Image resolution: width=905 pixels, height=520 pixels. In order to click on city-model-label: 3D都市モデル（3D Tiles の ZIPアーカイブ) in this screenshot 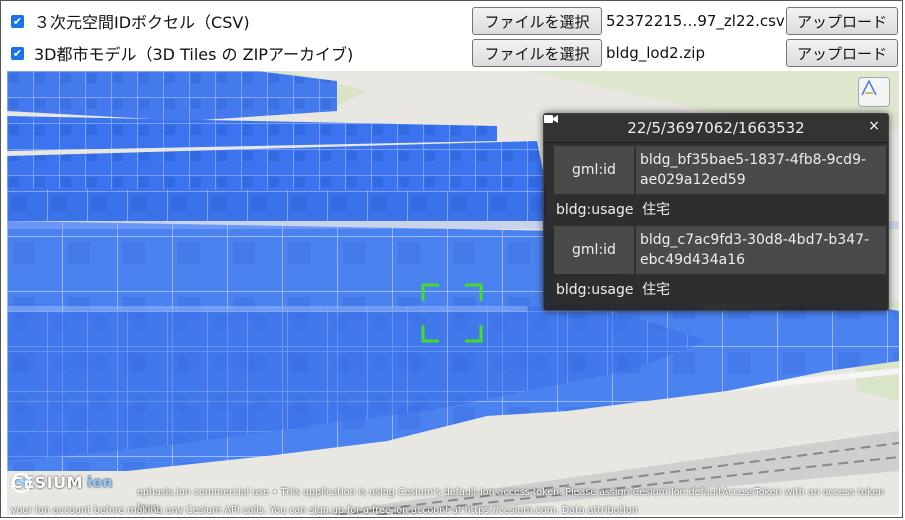, I will do `click(194, 54)`.